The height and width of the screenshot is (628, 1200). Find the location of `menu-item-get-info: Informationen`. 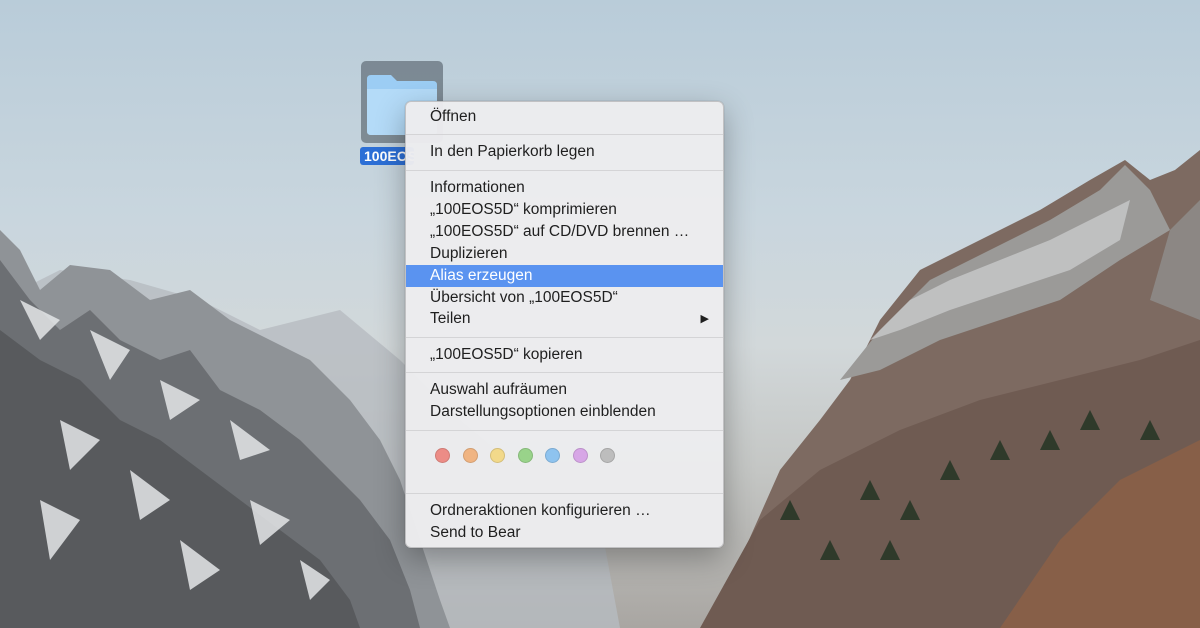

menu-item-get-info: Informationen is located at coordinates (564, 188).